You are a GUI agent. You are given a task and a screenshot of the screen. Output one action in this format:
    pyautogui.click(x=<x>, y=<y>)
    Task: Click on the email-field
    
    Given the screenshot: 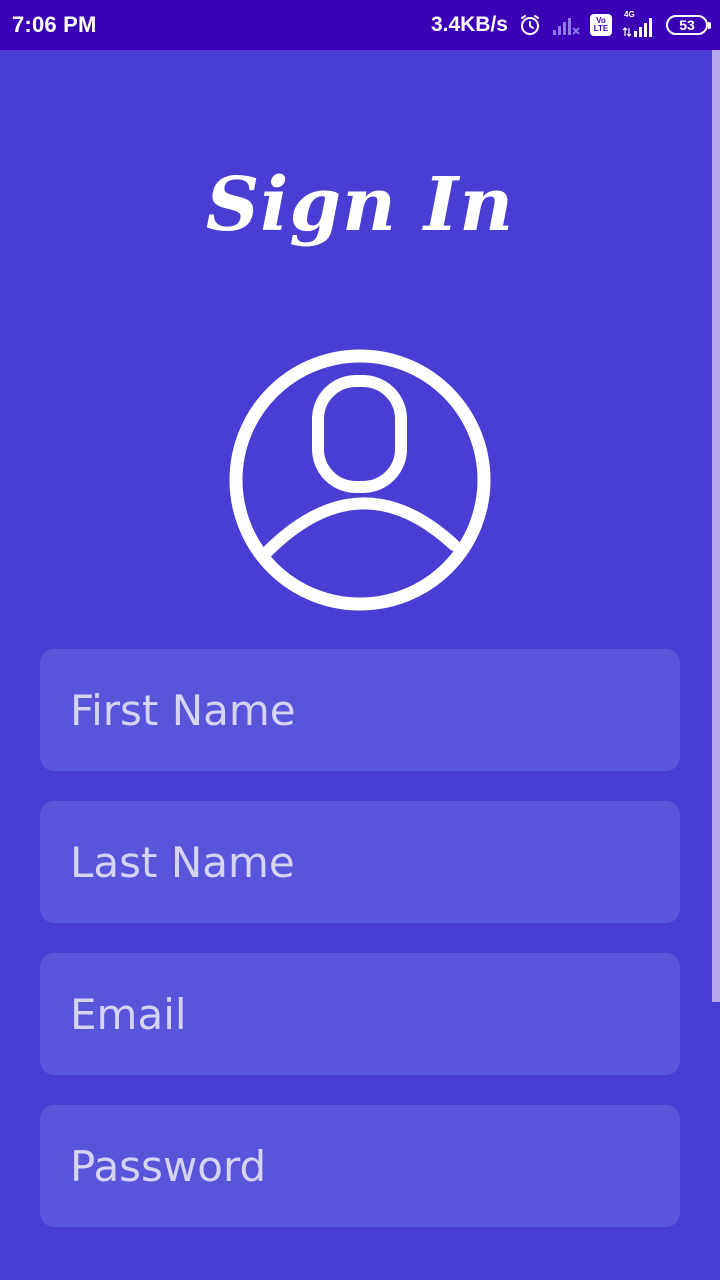 What is the action you would take?
    pyautogui.click(x=360, y=1014)
    